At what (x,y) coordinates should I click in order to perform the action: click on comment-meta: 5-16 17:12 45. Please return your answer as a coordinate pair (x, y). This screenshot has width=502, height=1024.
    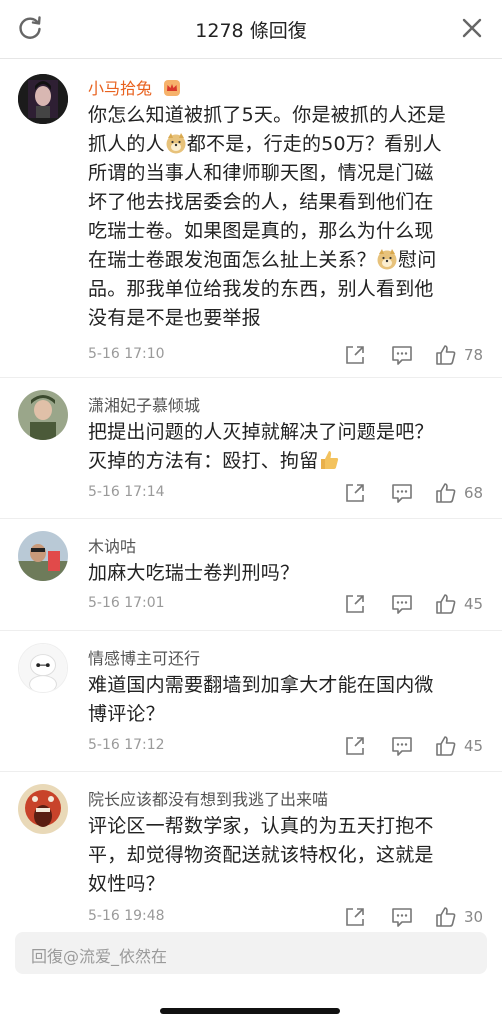
    Looking at the image, I should click on (286, 747).